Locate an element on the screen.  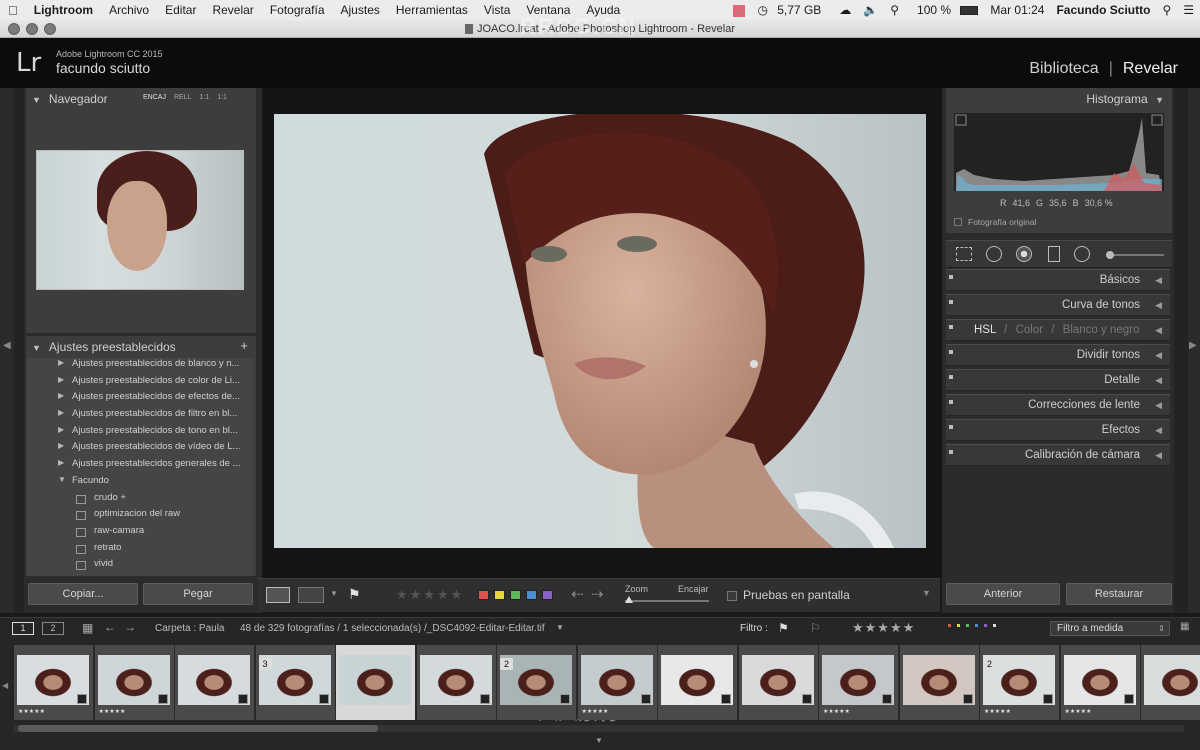
source-dropdown-arrow-icon: ▼ is located at coordinates (560, 627).